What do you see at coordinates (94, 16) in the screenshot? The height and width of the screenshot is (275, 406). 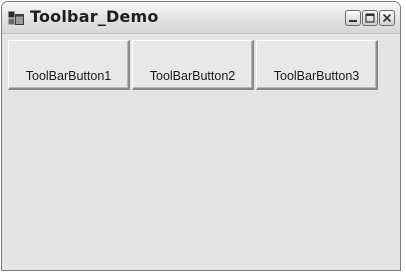 I see `window-title: Toolbar_Demo` at bounding box center [94, 16].